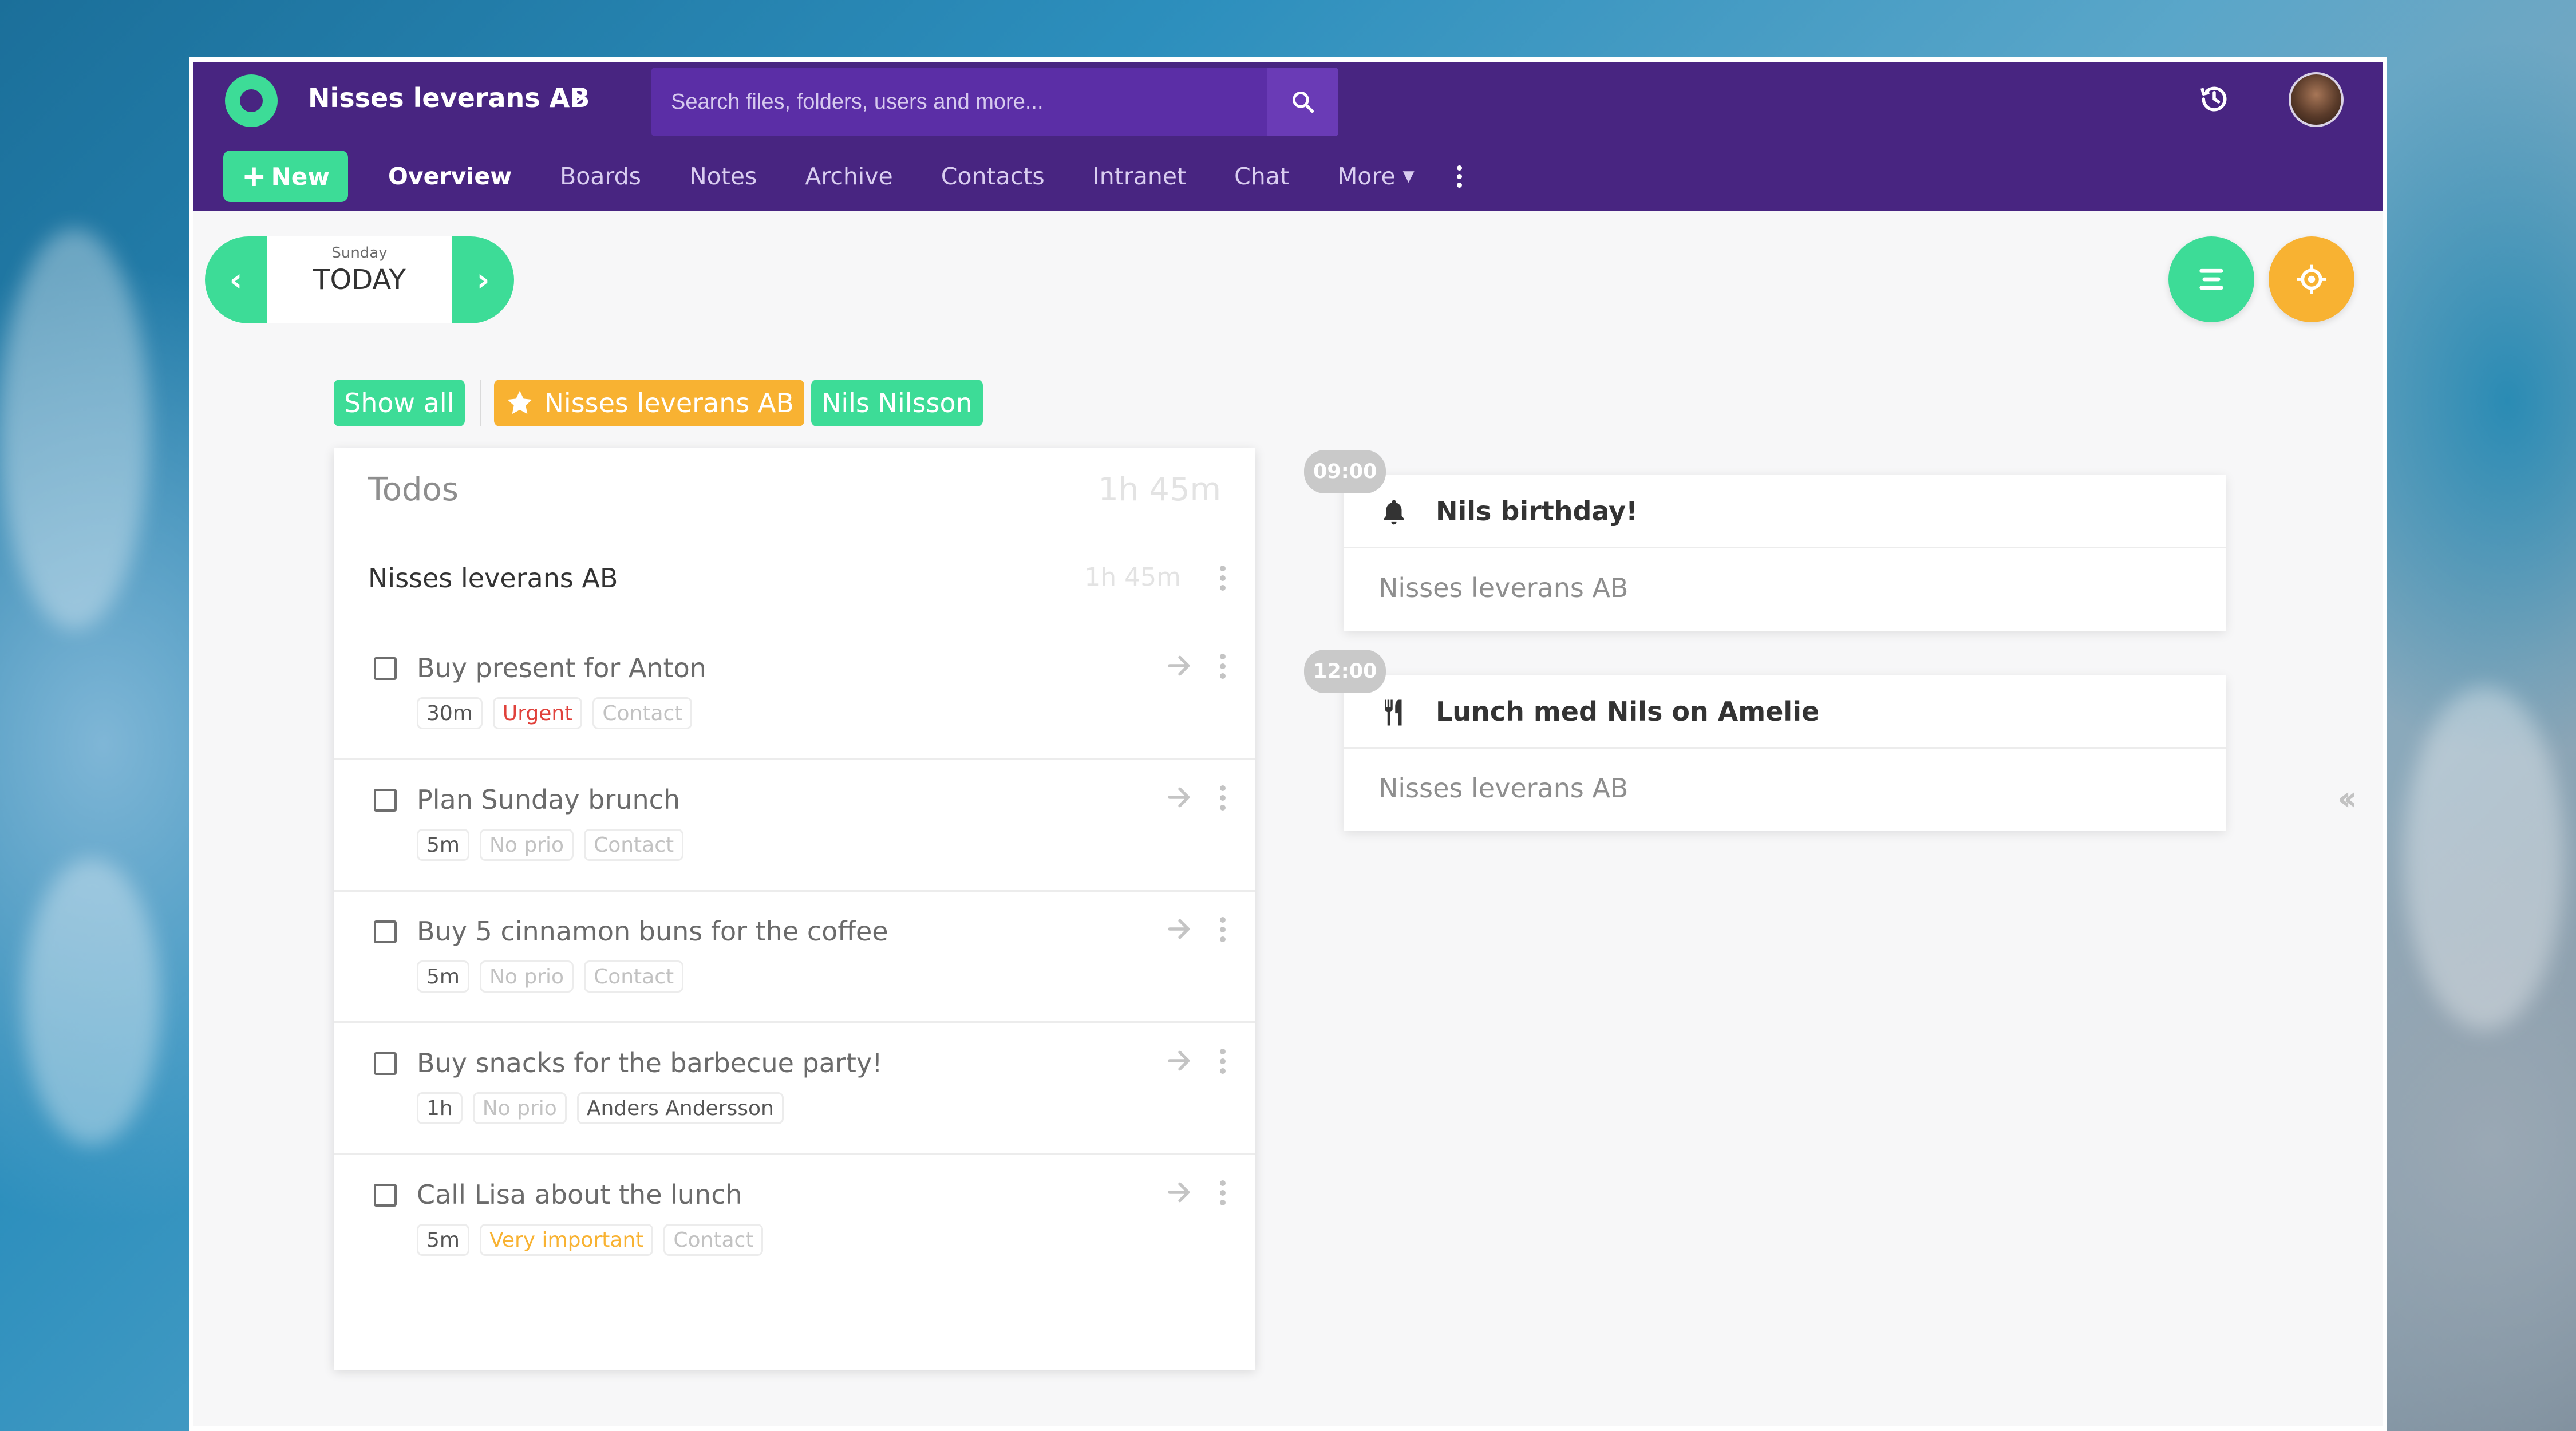  I want to click on divider, so click(480, 403).